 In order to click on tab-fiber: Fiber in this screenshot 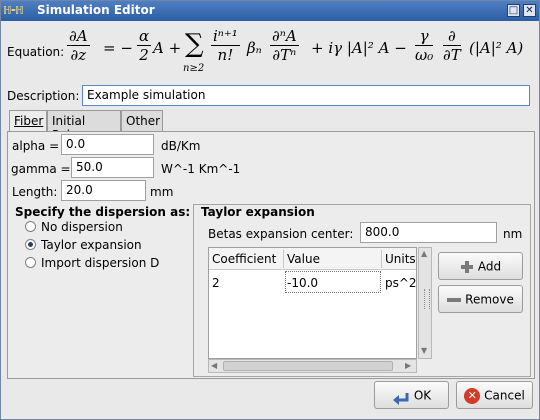, I will do `click(28, 121)`.